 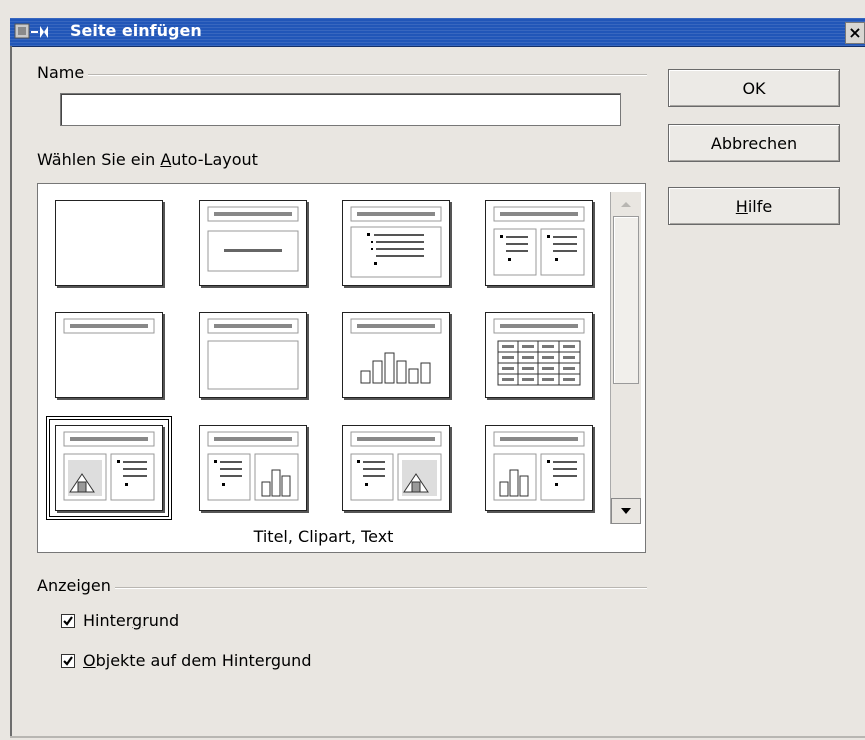 I want to click on scroll-thumb, so click(x=626, y=300).